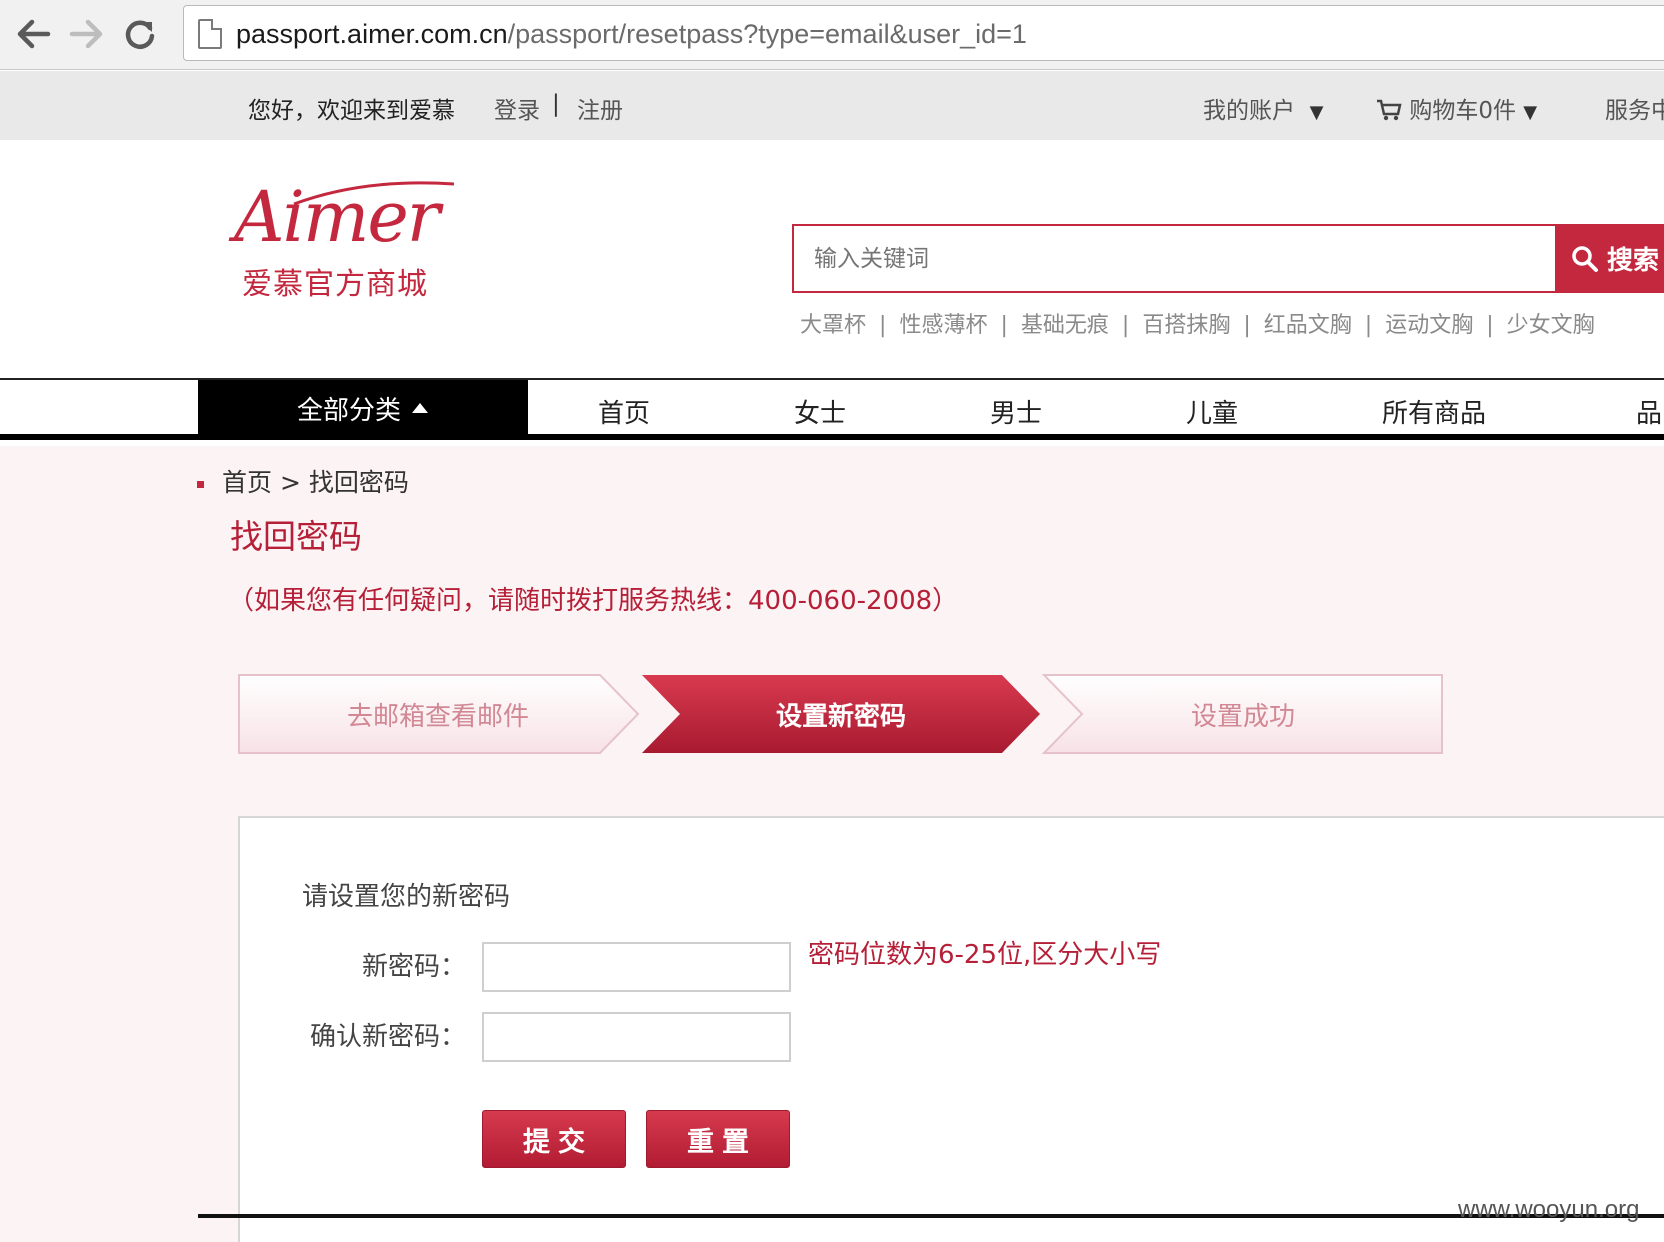  What do you see at coordinates (1389, 110) in the screenshot?
I see `cart-icon` at bounding box center [1389, 110].